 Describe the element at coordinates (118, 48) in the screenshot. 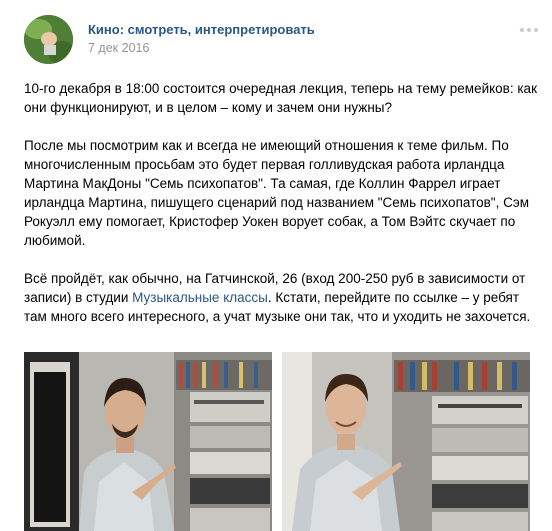

I see `post-date: 7 дек 2016` at that location.